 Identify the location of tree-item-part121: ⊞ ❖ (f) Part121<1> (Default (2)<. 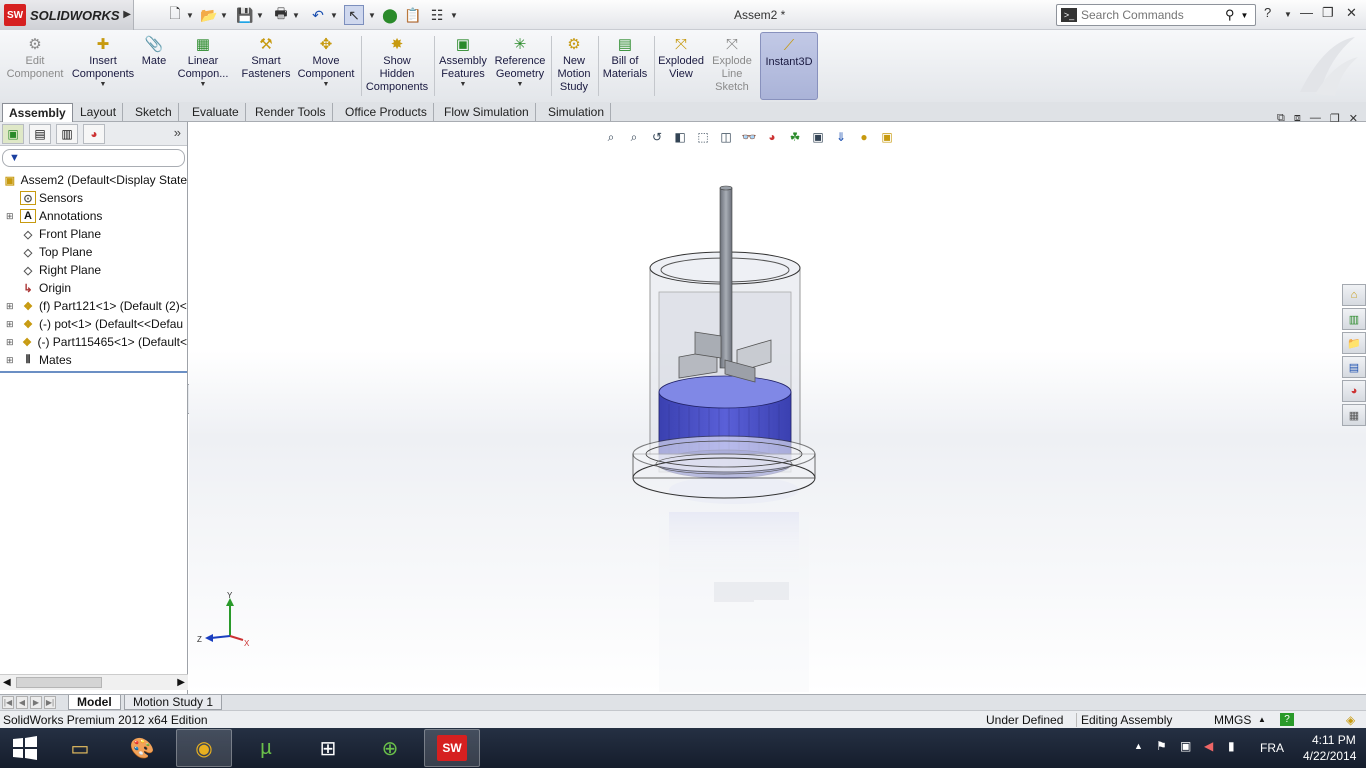
(93, 306).